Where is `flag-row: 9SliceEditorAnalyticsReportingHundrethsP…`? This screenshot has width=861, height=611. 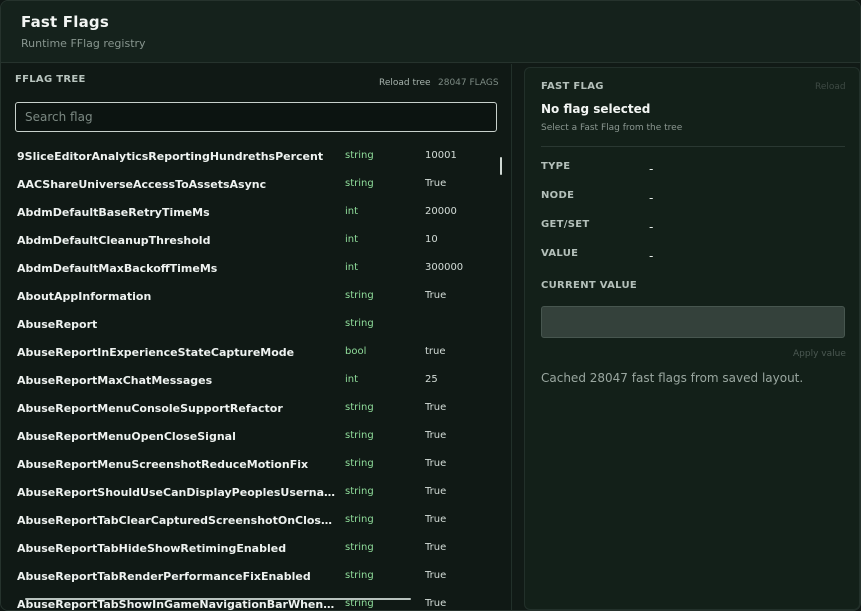
flag-row: 9SliceEditorAnalyticsReportingHundrethsP… is located at coordinates (251, 158).